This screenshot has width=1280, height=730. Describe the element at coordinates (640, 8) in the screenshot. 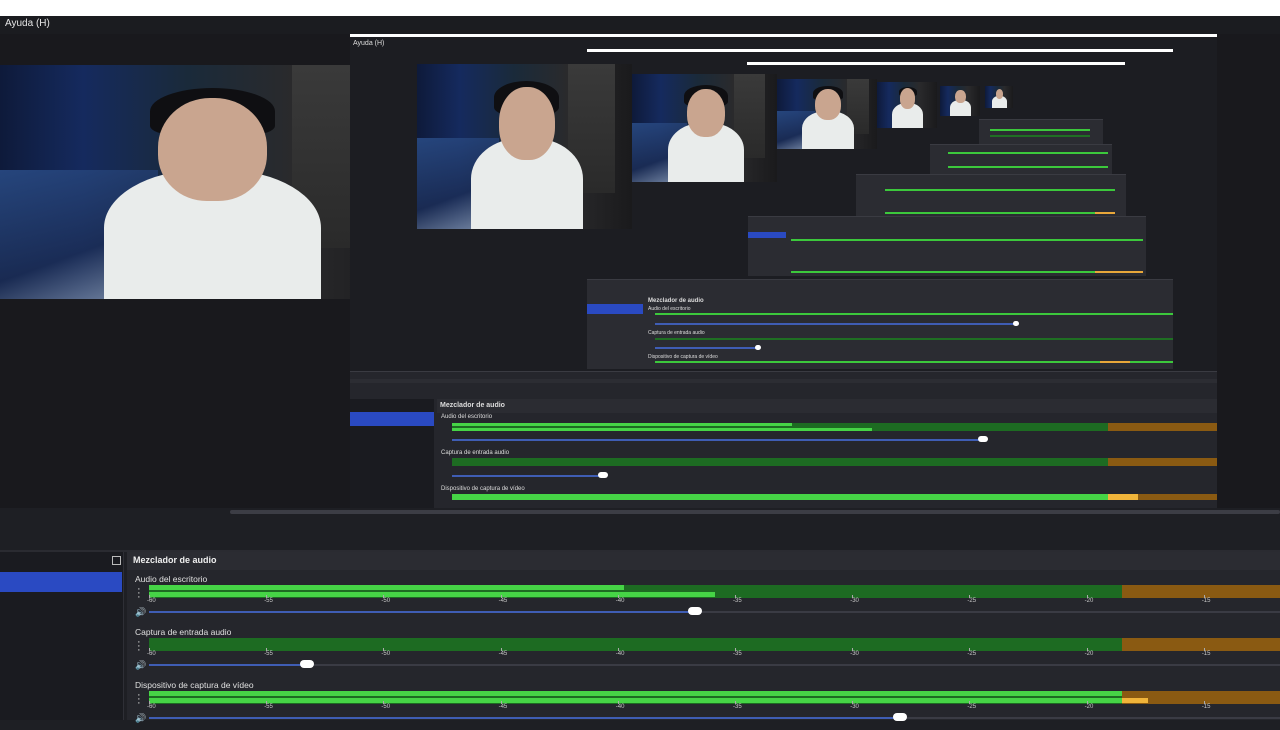

I see `window-title-bar` at that location.